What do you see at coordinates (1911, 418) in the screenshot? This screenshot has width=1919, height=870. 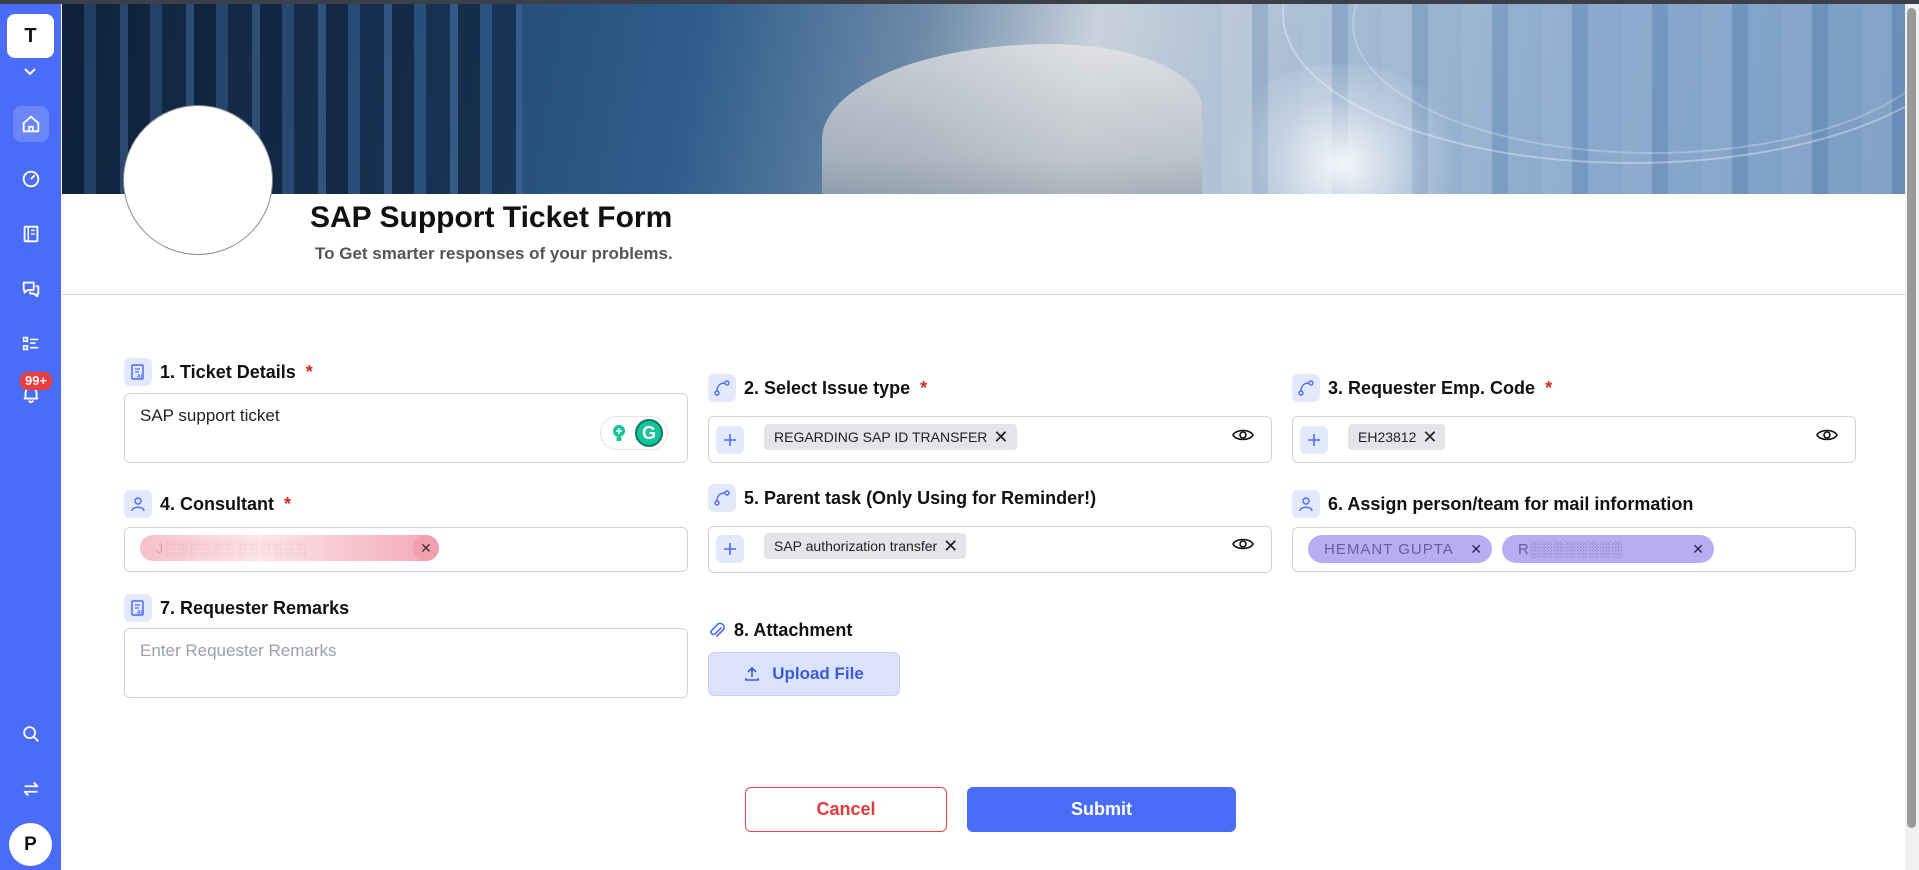 I see `scrollbar-thumb` at bounding box center [1911, 418].